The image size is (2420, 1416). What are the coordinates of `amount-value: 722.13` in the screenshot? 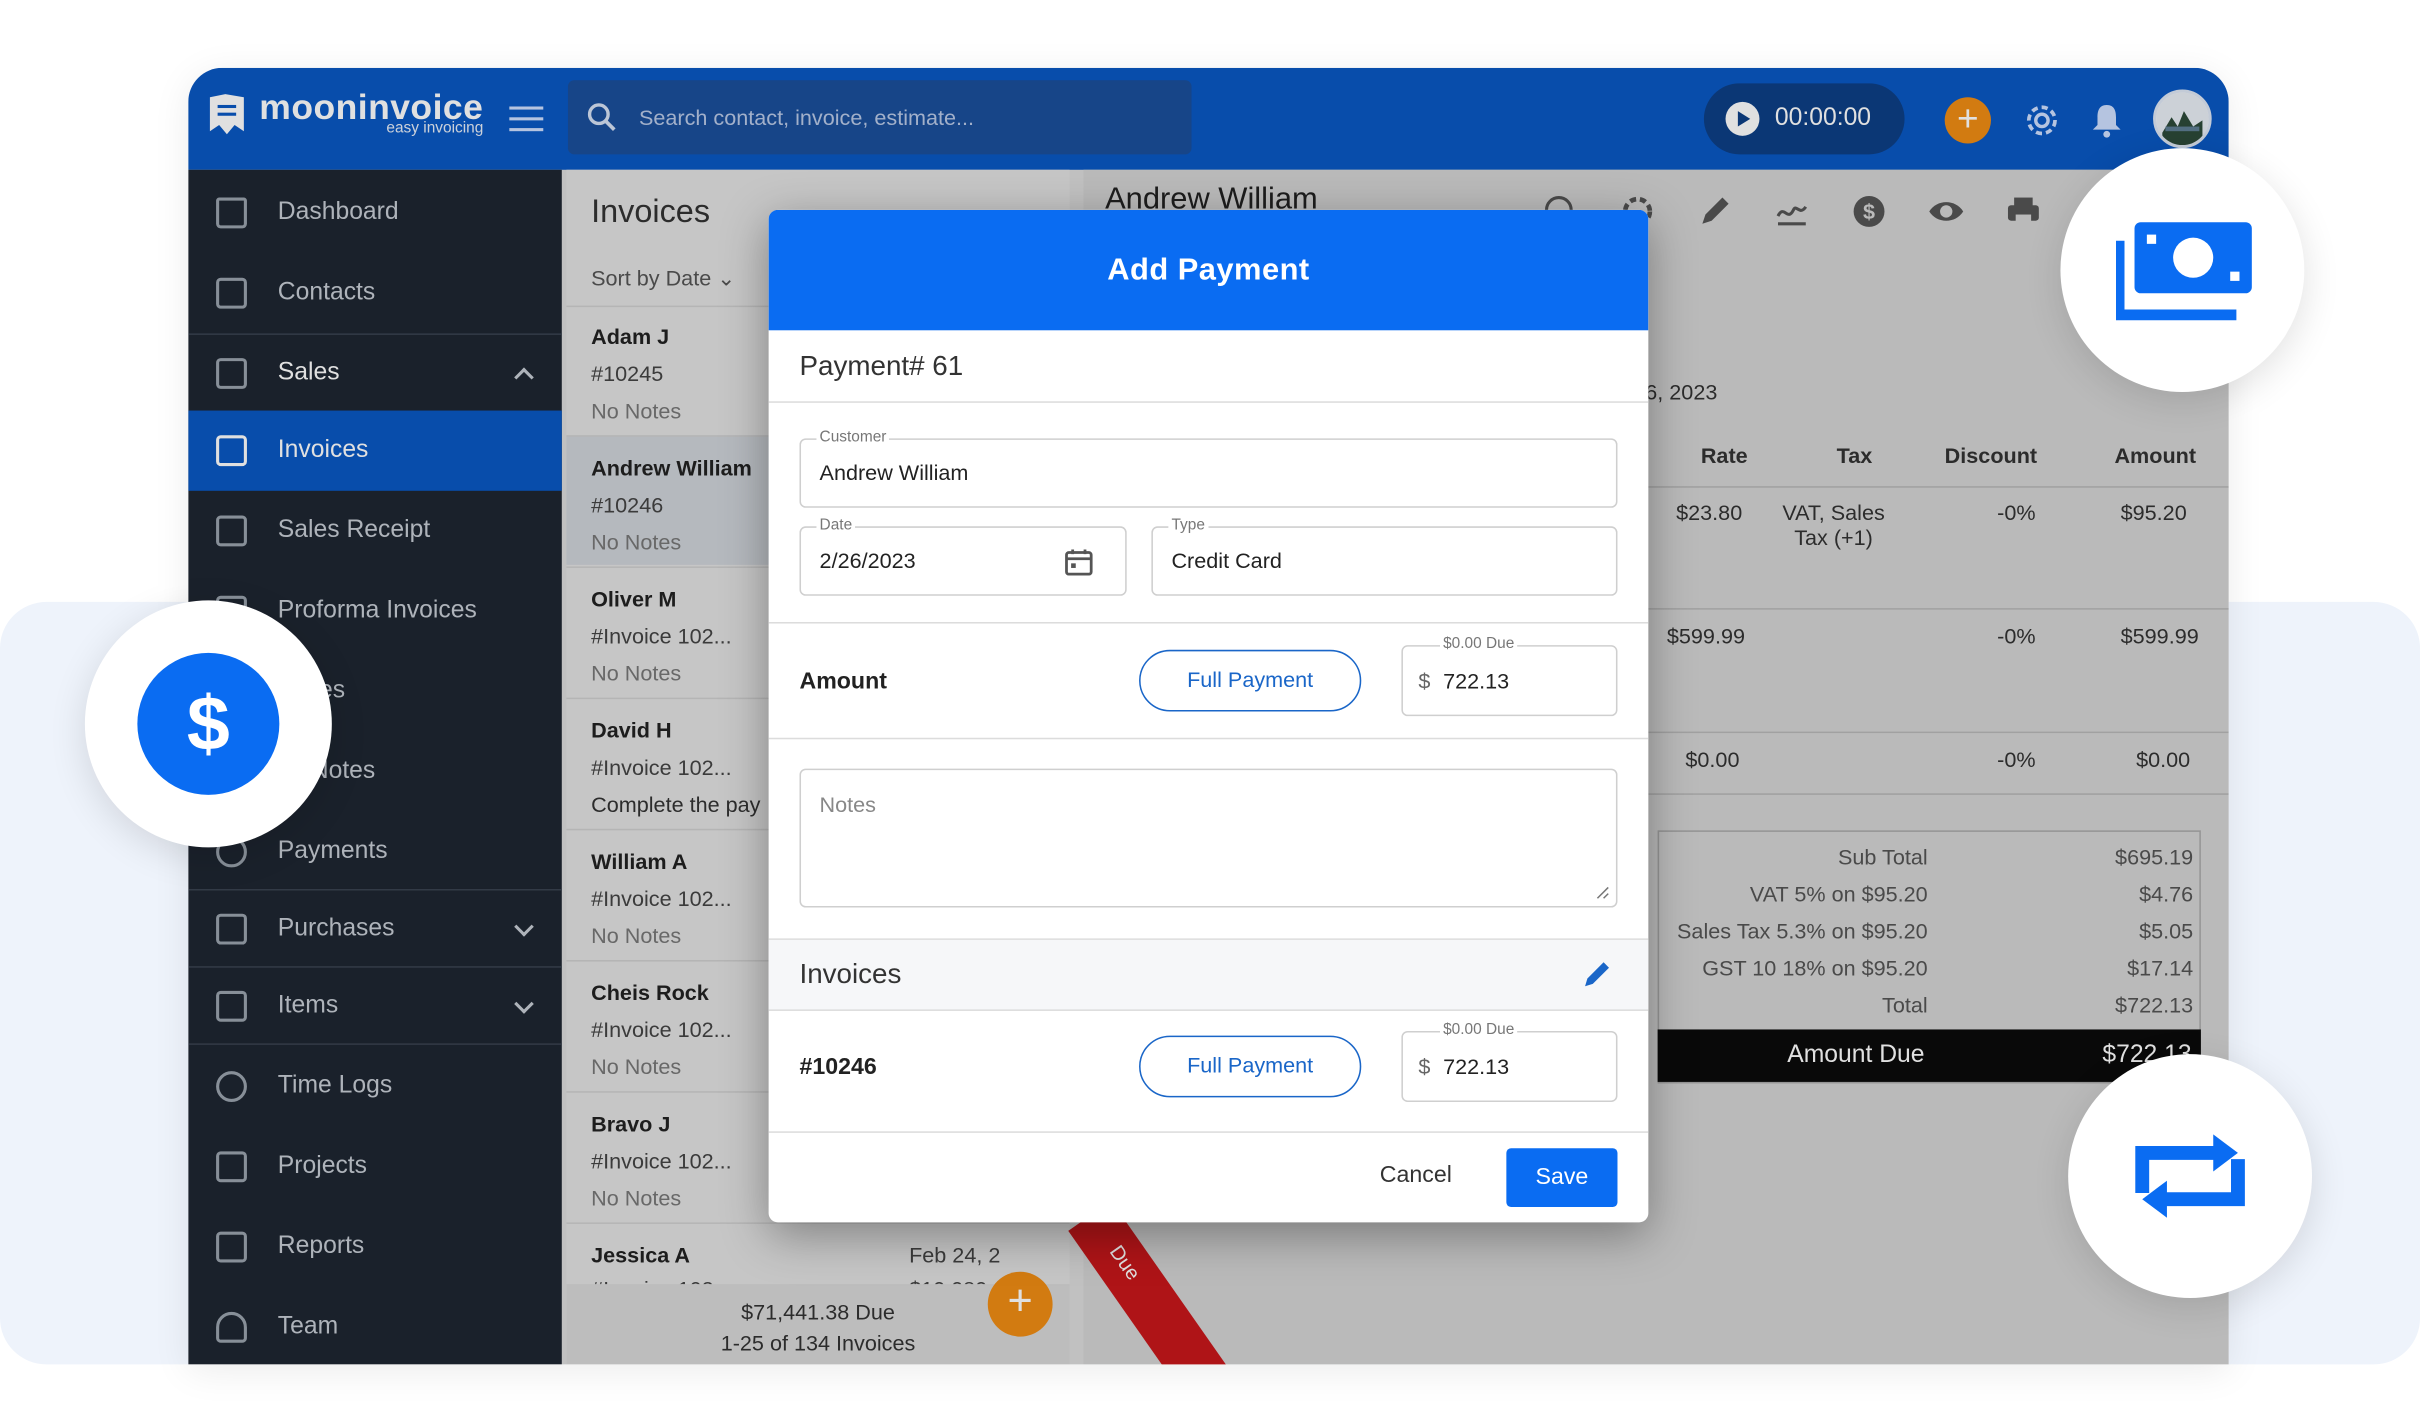 It's located at (1476, 680).